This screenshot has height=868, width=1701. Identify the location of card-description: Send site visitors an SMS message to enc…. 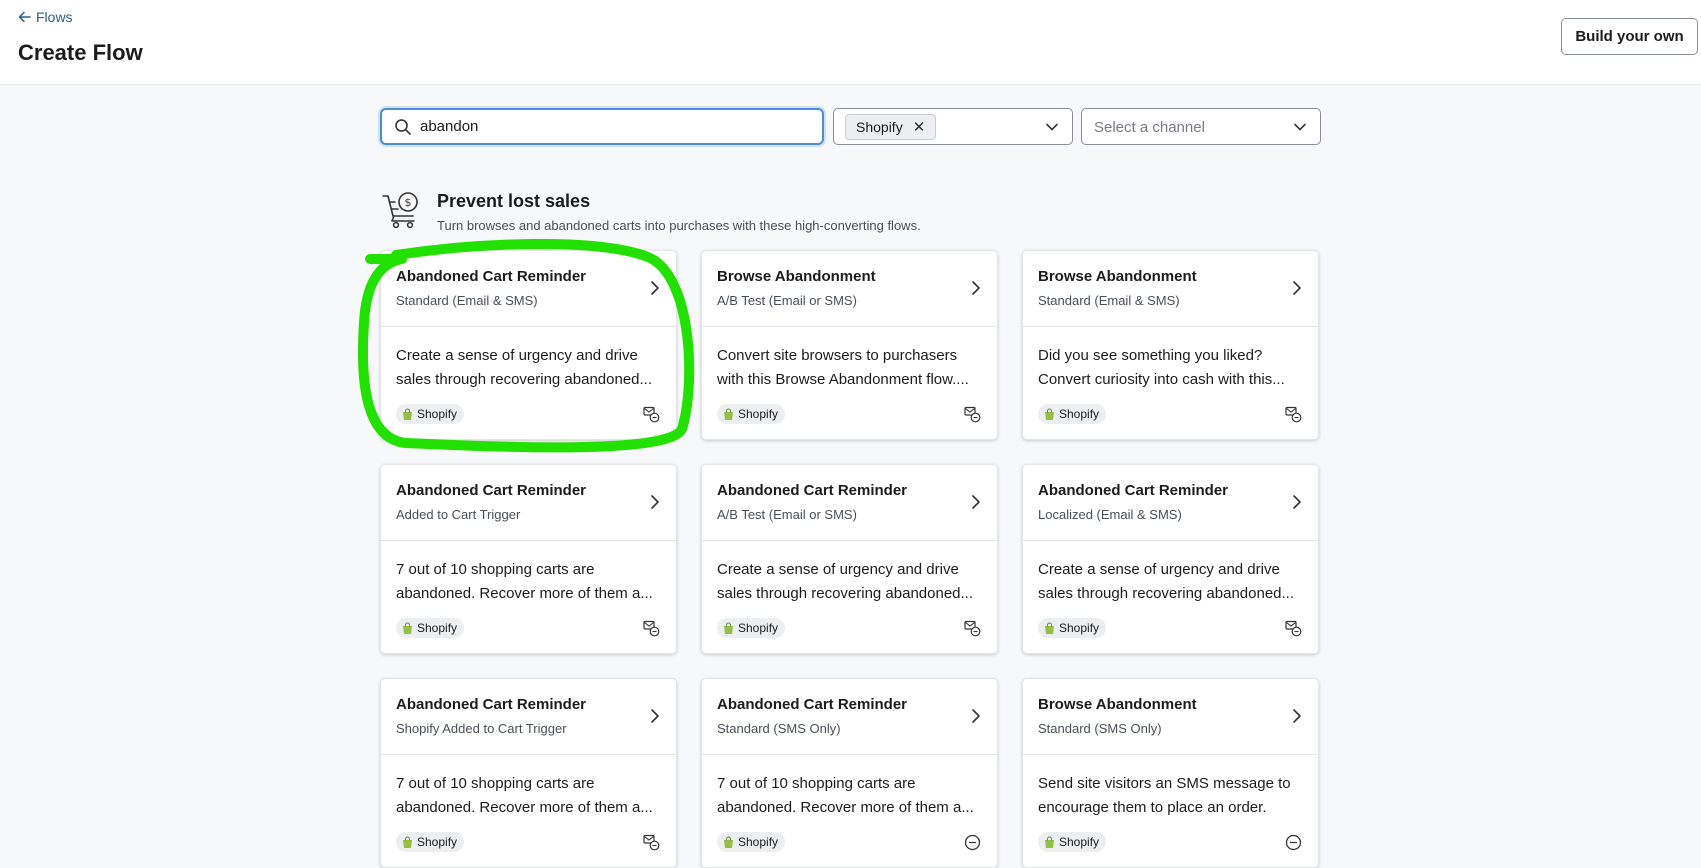
(1164, 795).